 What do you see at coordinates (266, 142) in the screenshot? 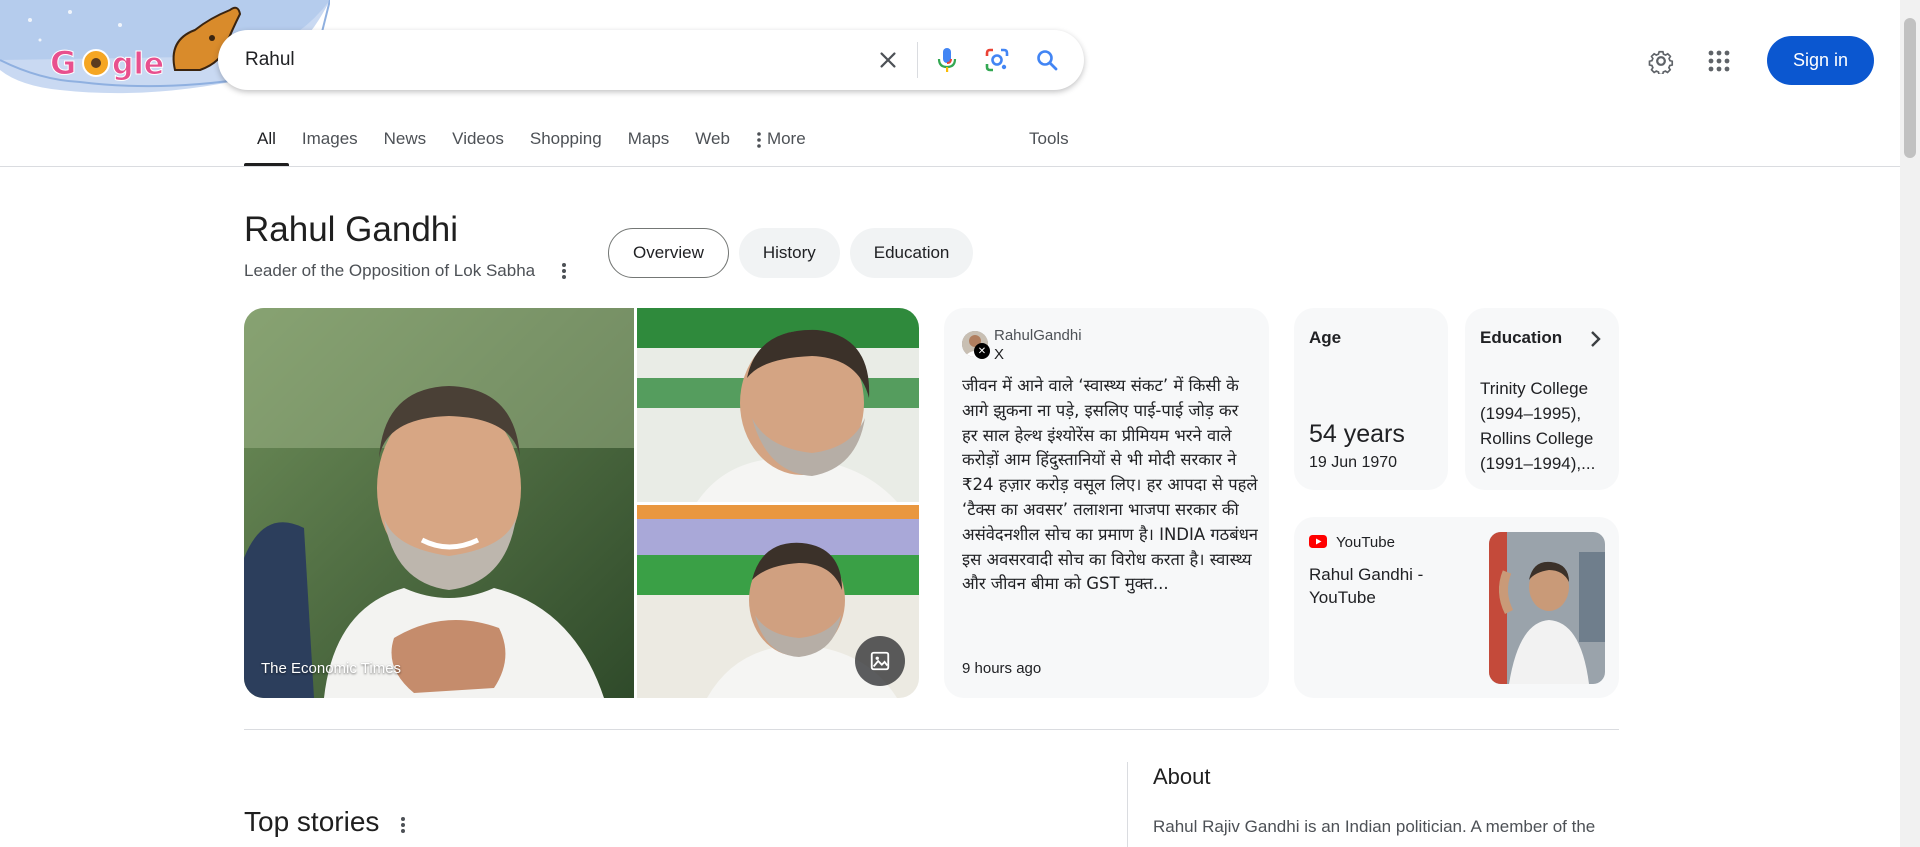
I see `tab-all: All` at bounding box center [266, 142].